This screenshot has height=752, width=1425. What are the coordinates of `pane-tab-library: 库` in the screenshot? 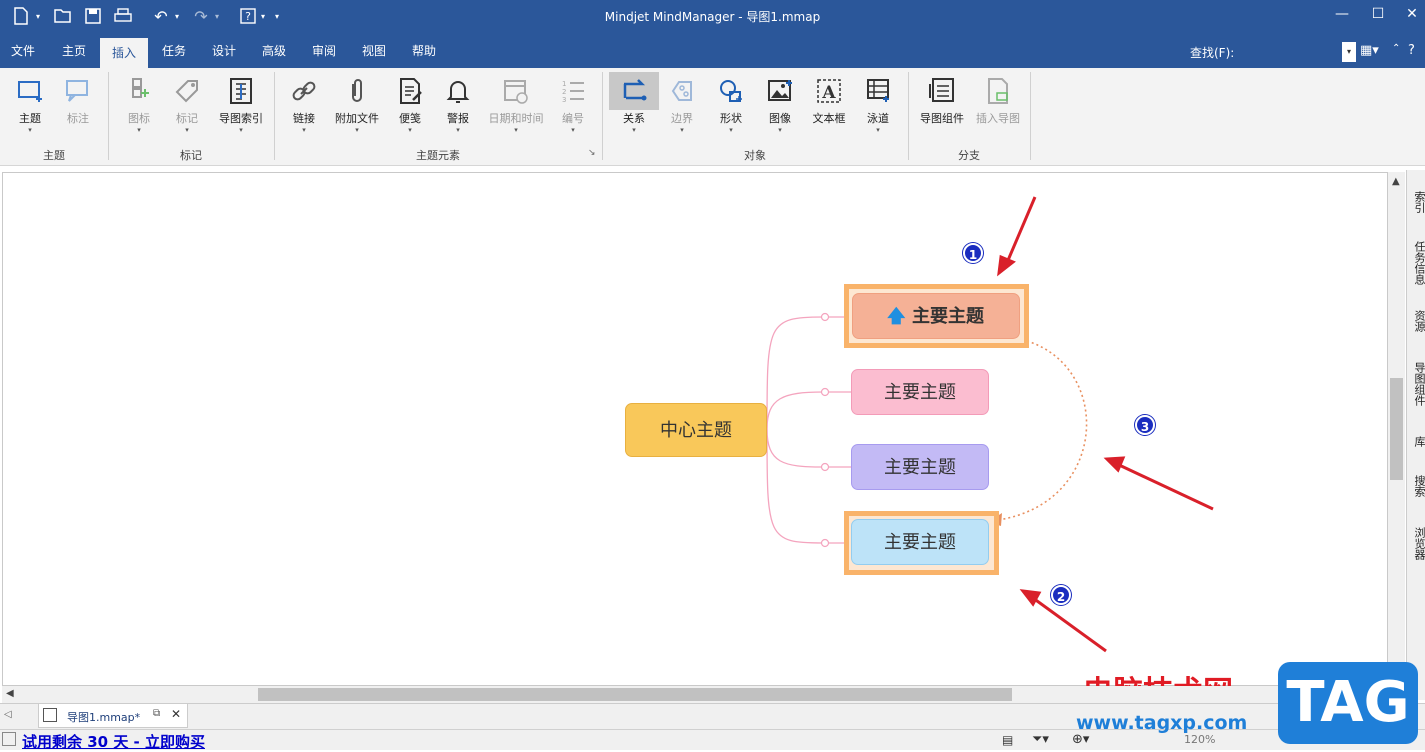 It's located at (1417, 441).